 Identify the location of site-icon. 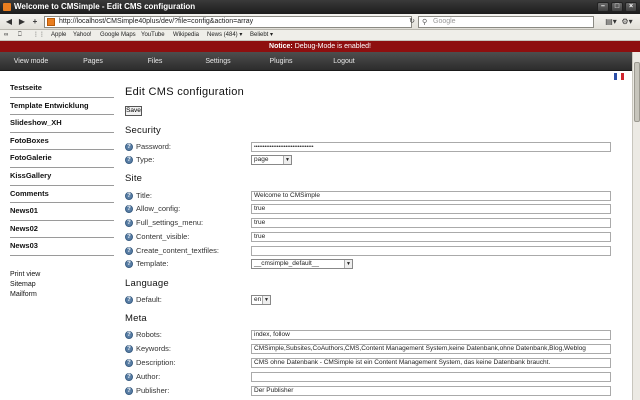
(51, 22).